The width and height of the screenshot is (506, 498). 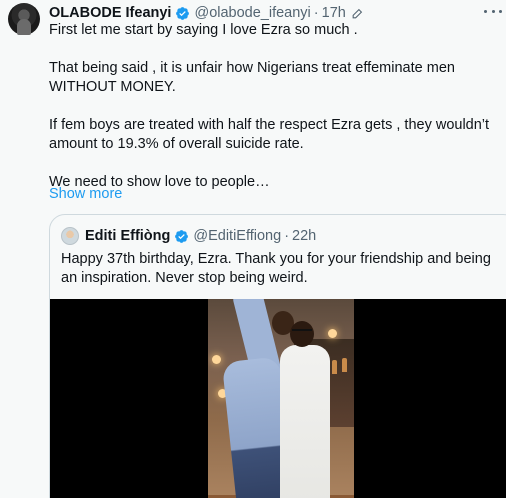 What do you see at coordinates (357, 13) in the screenshot?
I see `pencil-edit-icon` at bounding box center [357, 13].